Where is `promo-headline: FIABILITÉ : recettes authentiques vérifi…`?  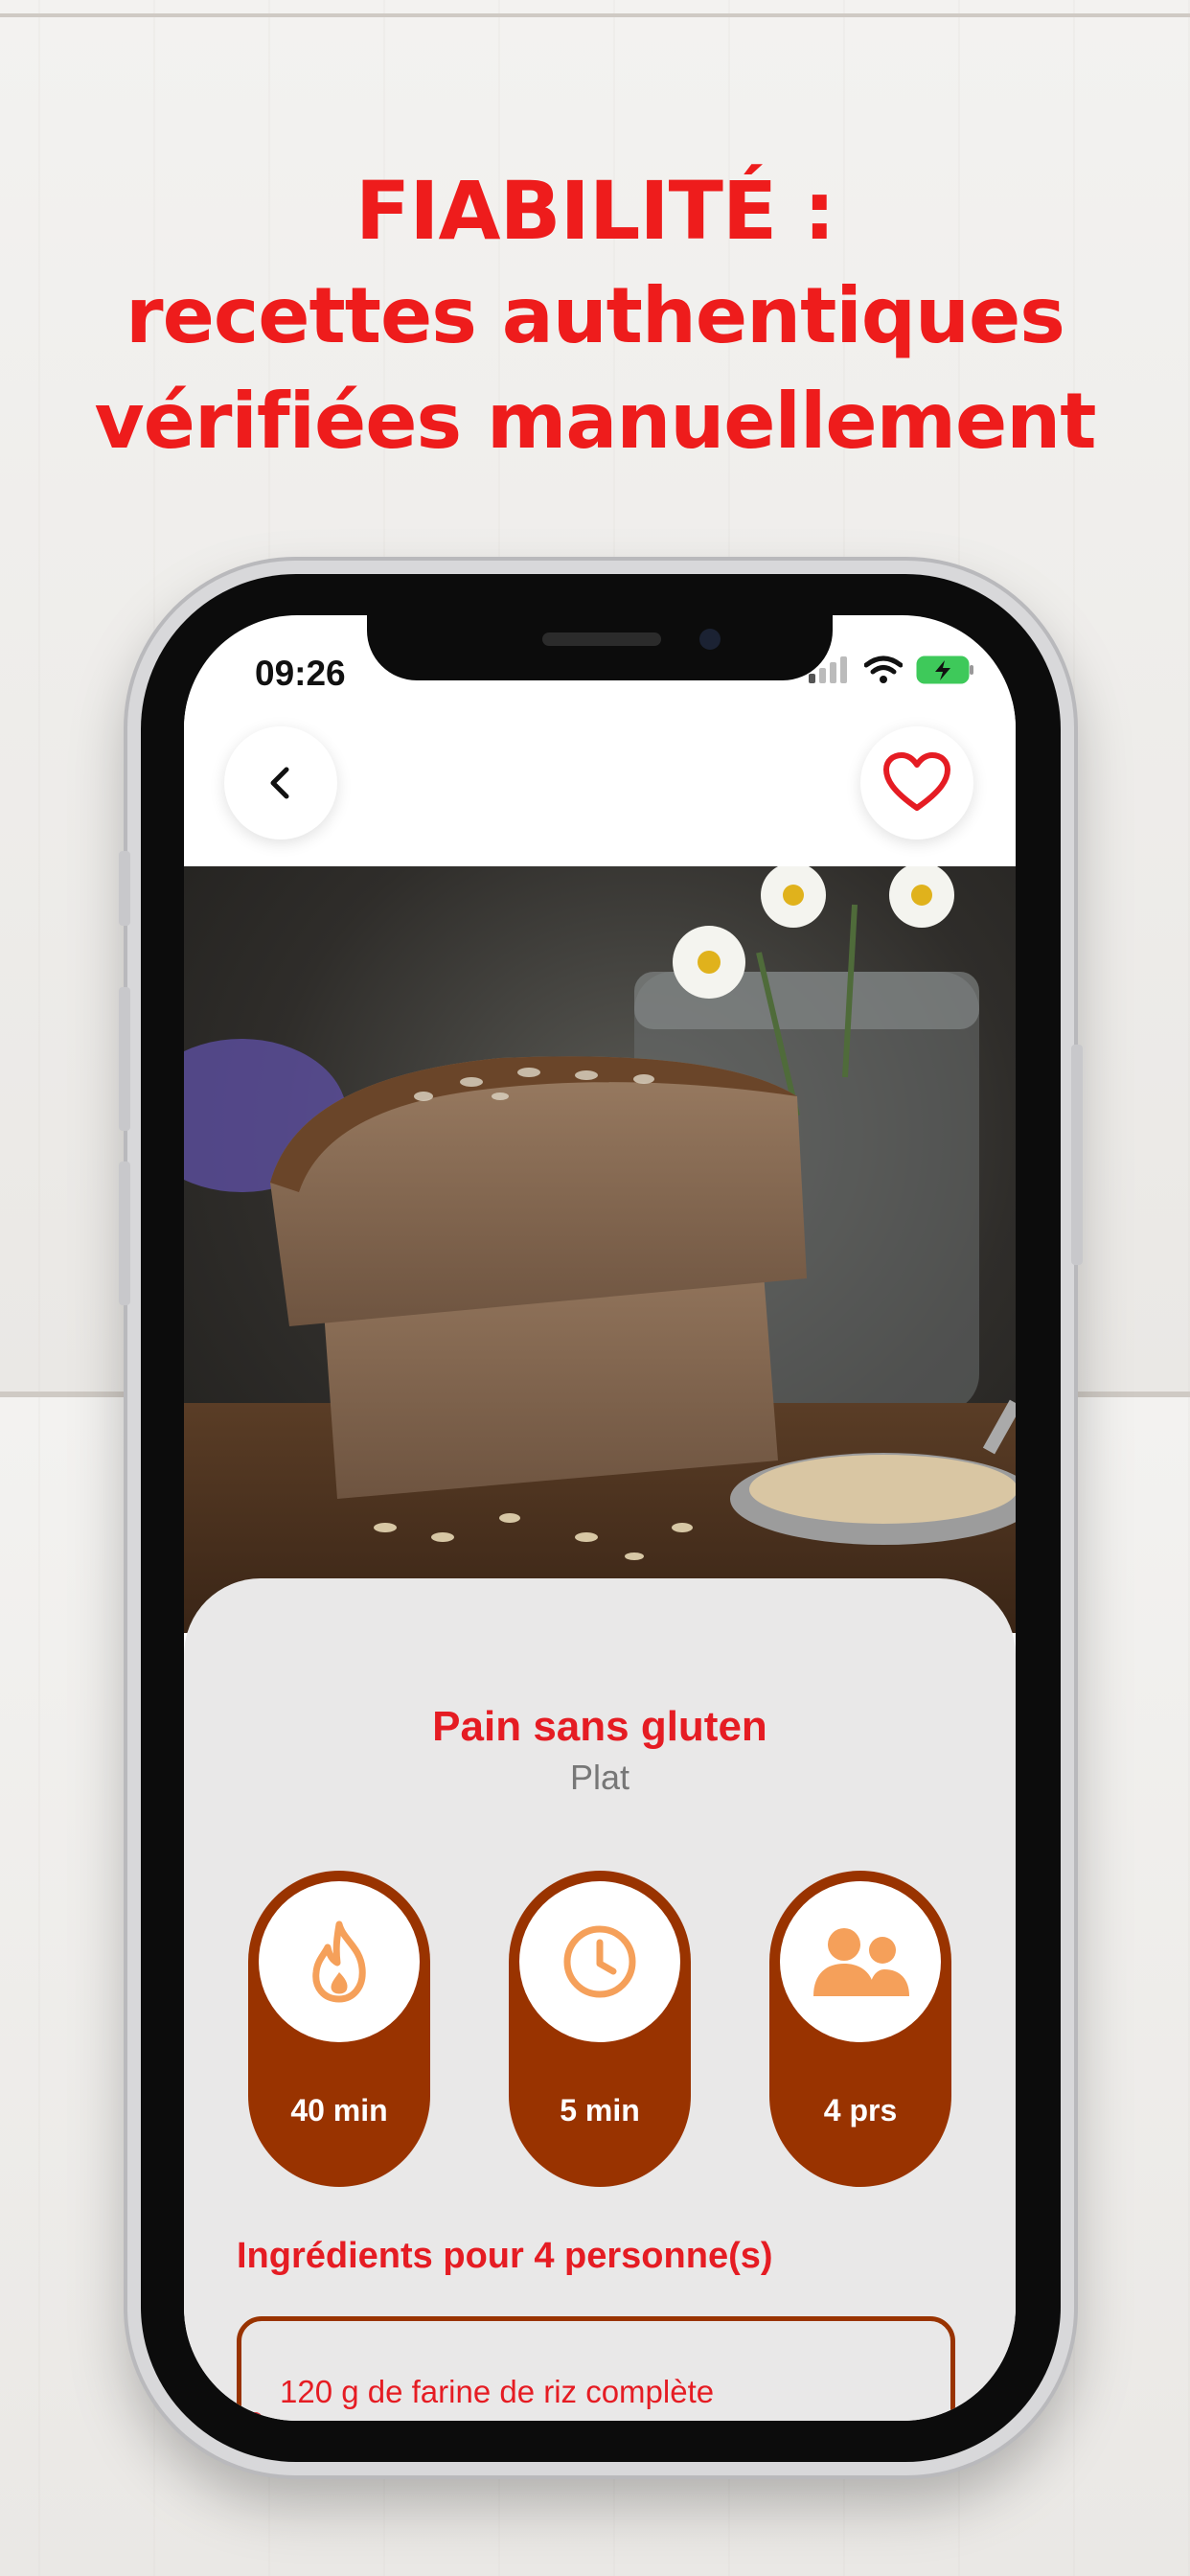
promo-headline: FIABILITÉ : recettes authentiques vérifi… is located at coordinates (595, 316).